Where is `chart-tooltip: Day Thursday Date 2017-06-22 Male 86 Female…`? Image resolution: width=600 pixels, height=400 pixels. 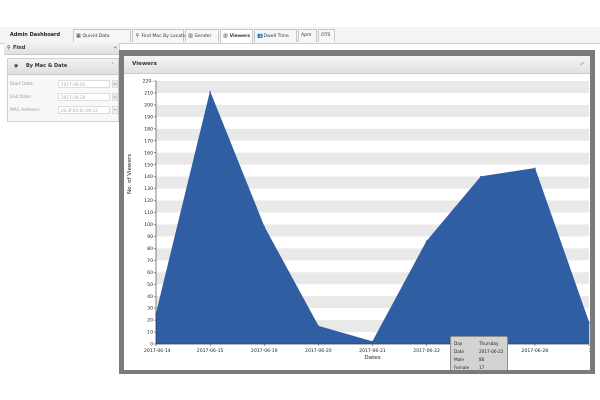
chart-tooltip: Day Thursday Date 2017-06-22 Male 86 Female… is located at coordinates (479, 353).